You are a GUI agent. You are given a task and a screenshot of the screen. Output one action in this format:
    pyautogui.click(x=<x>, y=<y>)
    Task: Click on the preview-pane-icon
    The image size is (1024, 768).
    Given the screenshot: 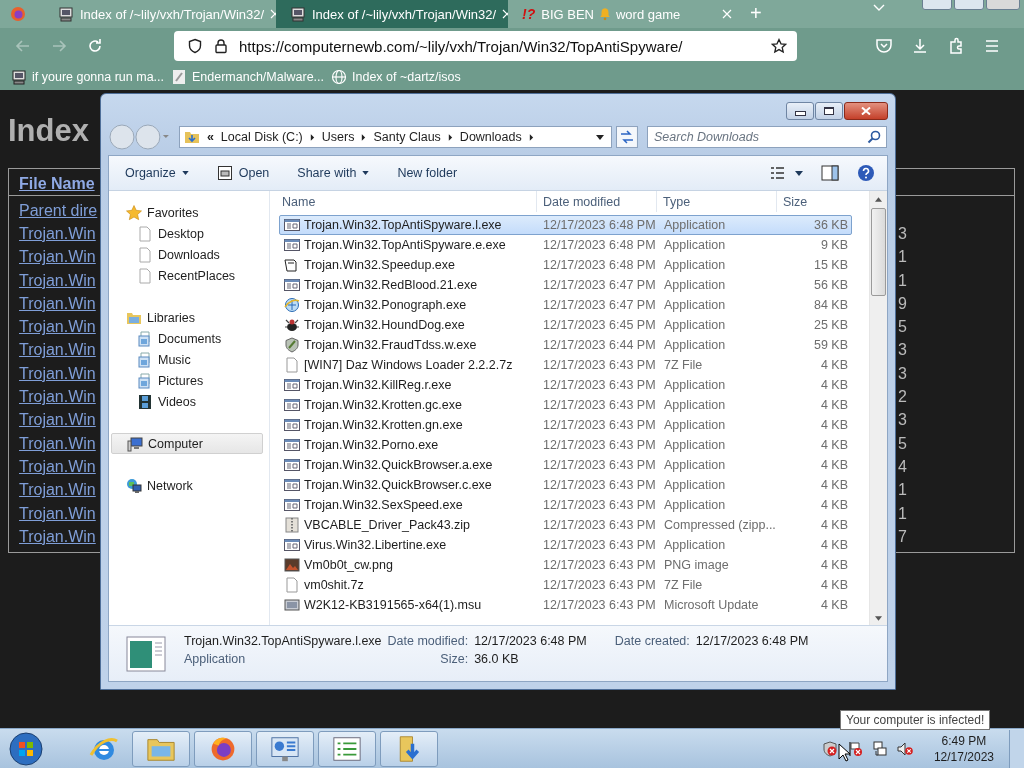 What is the action you would take?
    pyautogui.click(x=830, y=173)
    